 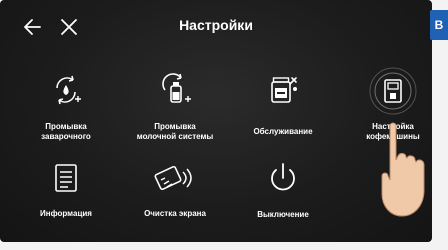 What do you see at coordinates (283, 214) in the screenshot?
I see `tile-label: Выключение` at bounding box center [283, 214].